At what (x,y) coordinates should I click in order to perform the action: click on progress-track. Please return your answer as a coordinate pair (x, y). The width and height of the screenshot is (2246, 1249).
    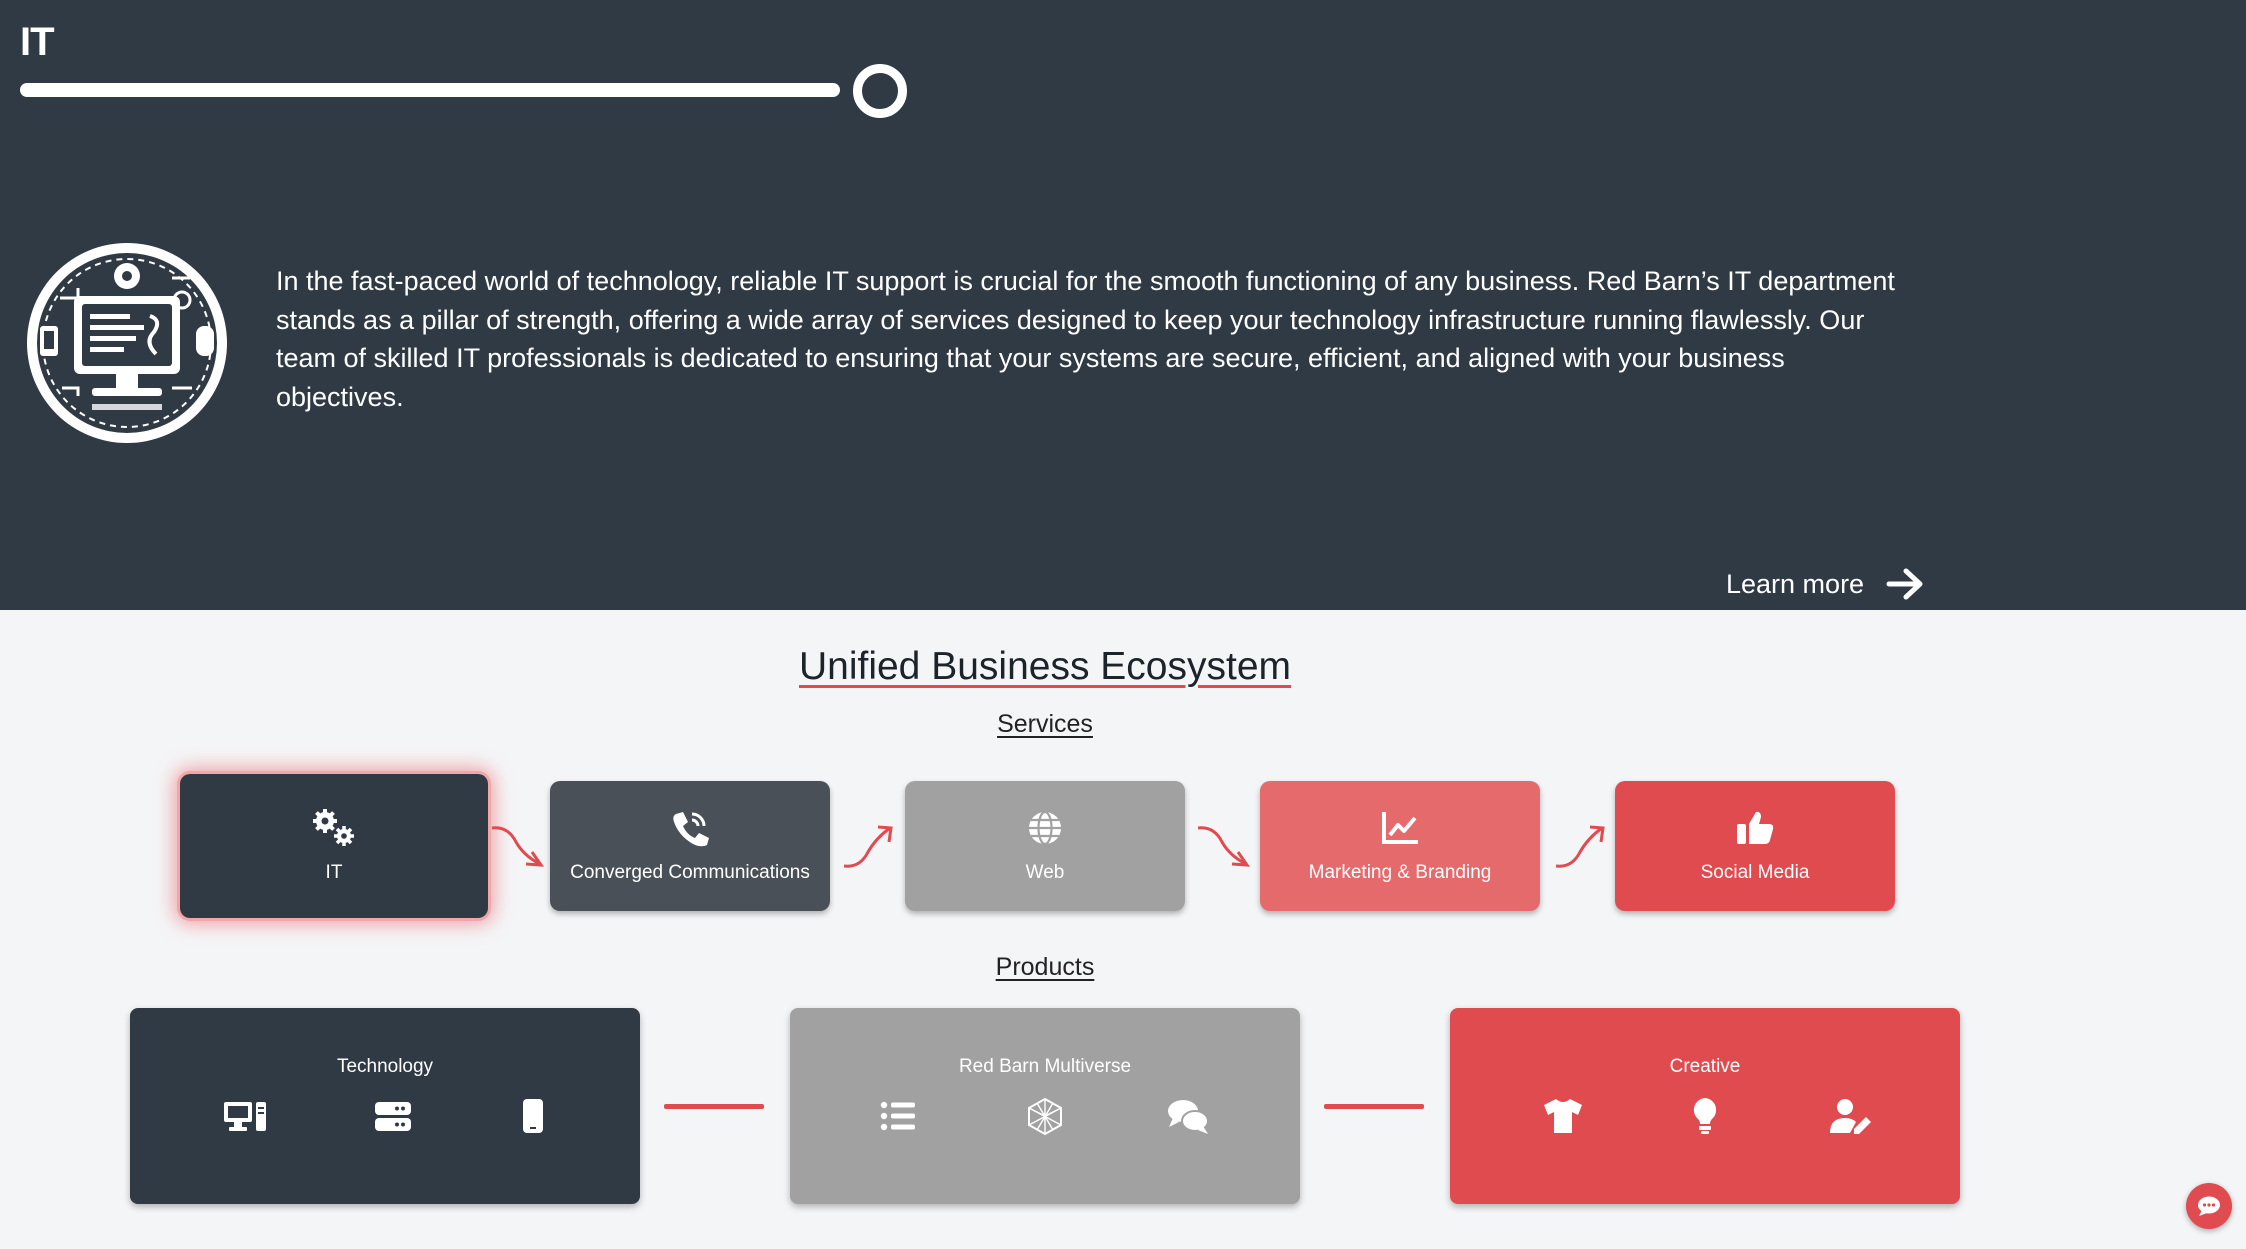
    Looking at the image, I should click on (430, 90).